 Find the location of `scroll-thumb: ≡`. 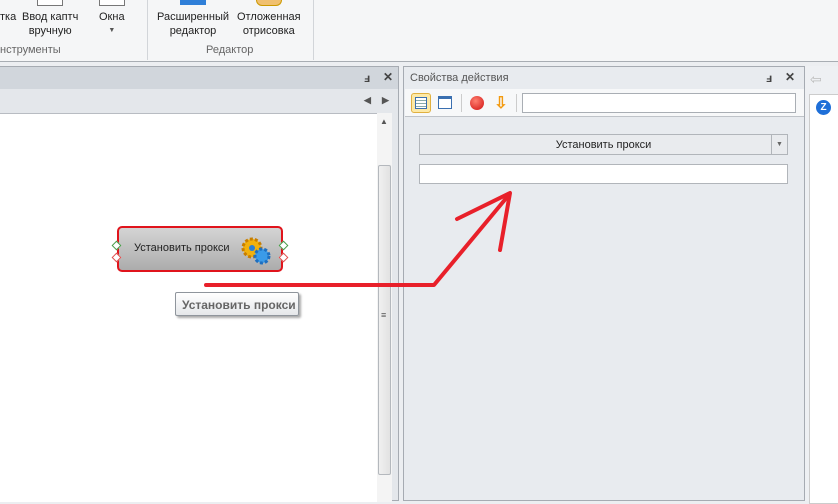

scroll-thumb: ≡ is located at coordinates (384, 320).